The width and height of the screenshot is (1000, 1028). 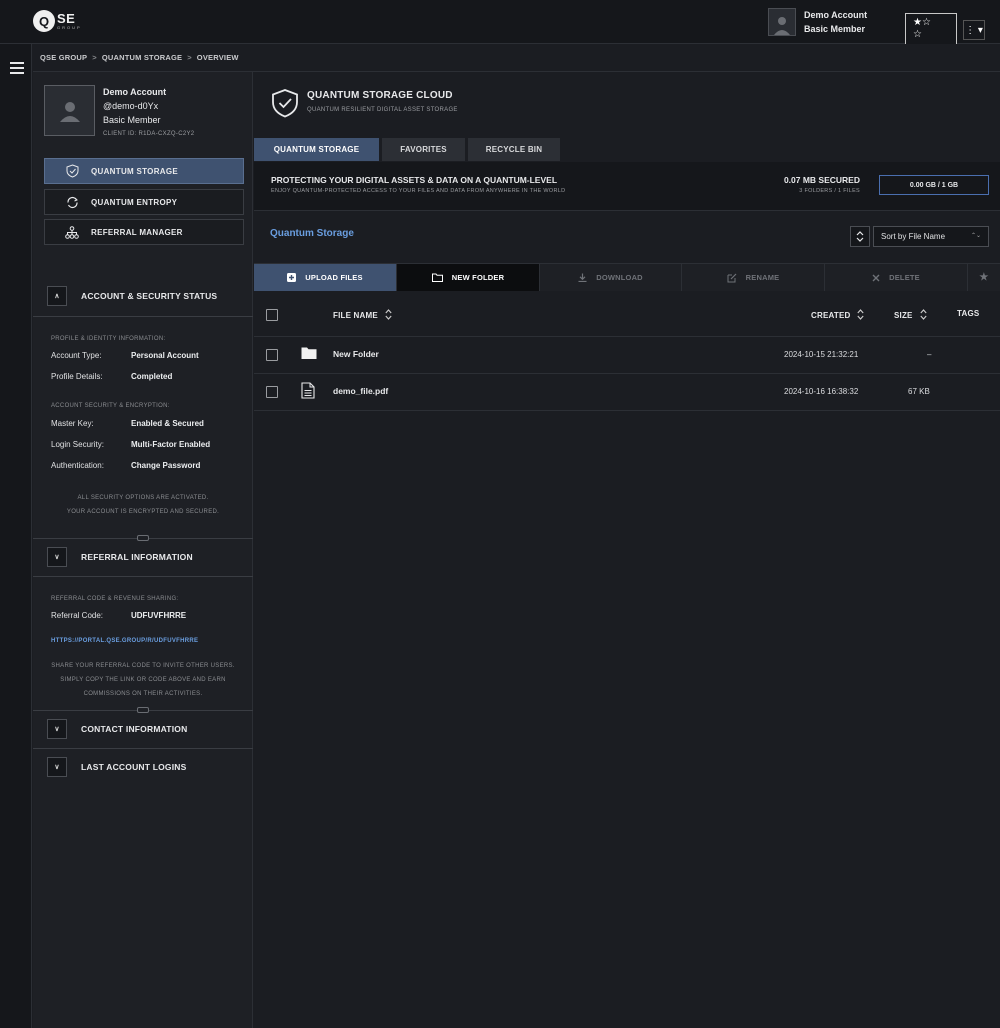 What do you see at coordinates (143, 512) in the screenshot?
I see `note-line: YOUR ACCOUNT IS ENCRYPTED AND SECURED.` at bounding box center [143, 512].